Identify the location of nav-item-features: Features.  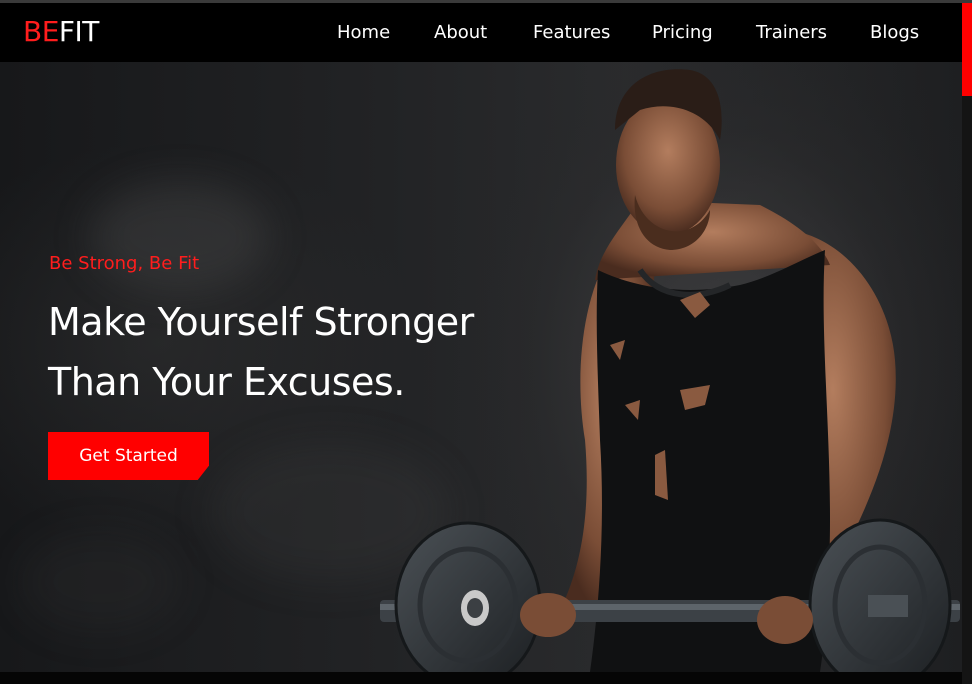
(571, 33).